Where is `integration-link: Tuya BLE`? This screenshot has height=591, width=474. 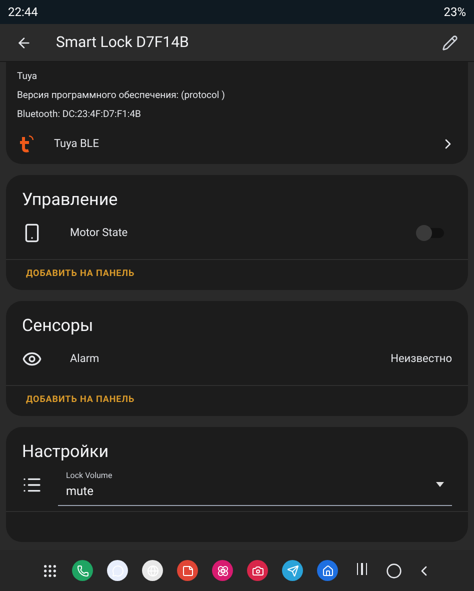
integration-link: Tuya BLE is located at coordinates (237, 144).